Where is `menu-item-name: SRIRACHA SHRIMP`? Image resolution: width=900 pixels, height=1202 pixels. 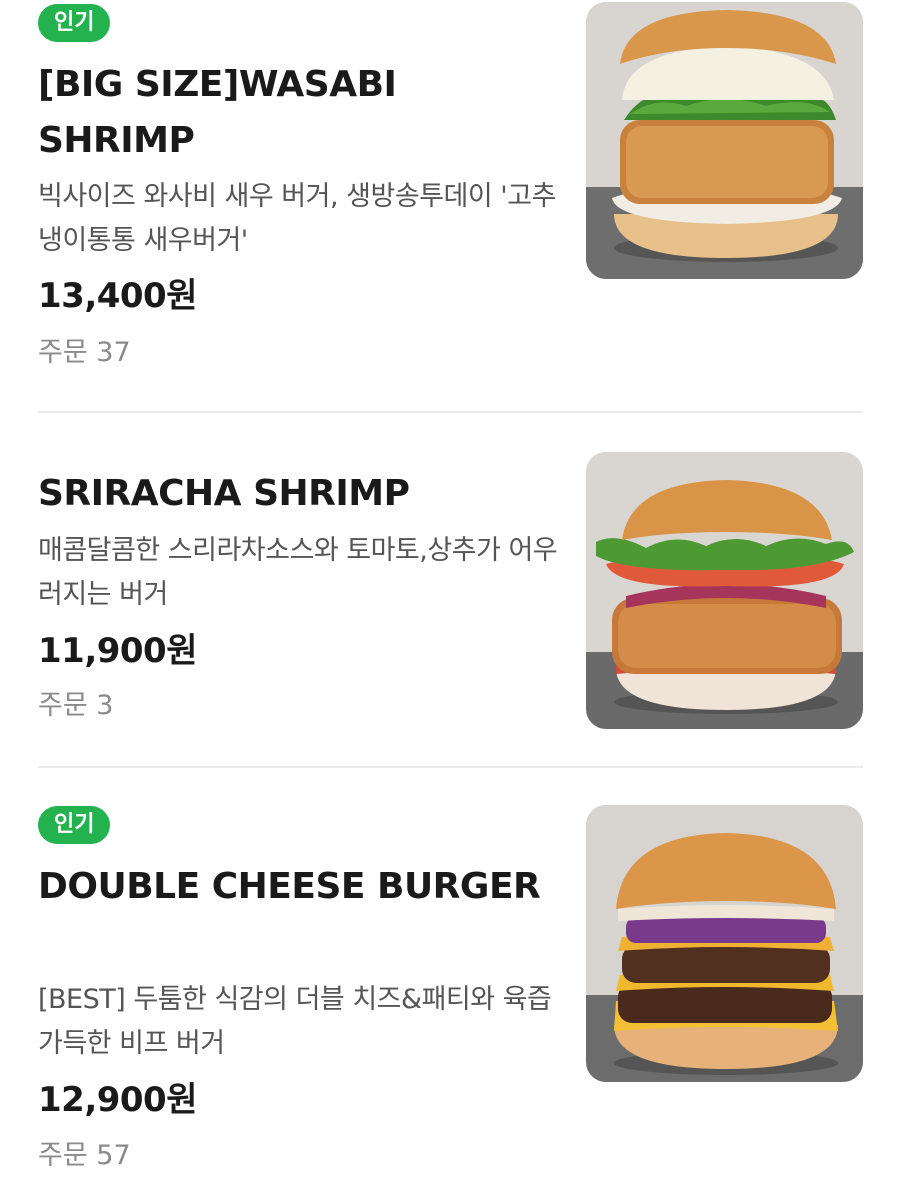 menu-item-name: SRIRACHA SHRIMP is located at coordinates (224, 493).